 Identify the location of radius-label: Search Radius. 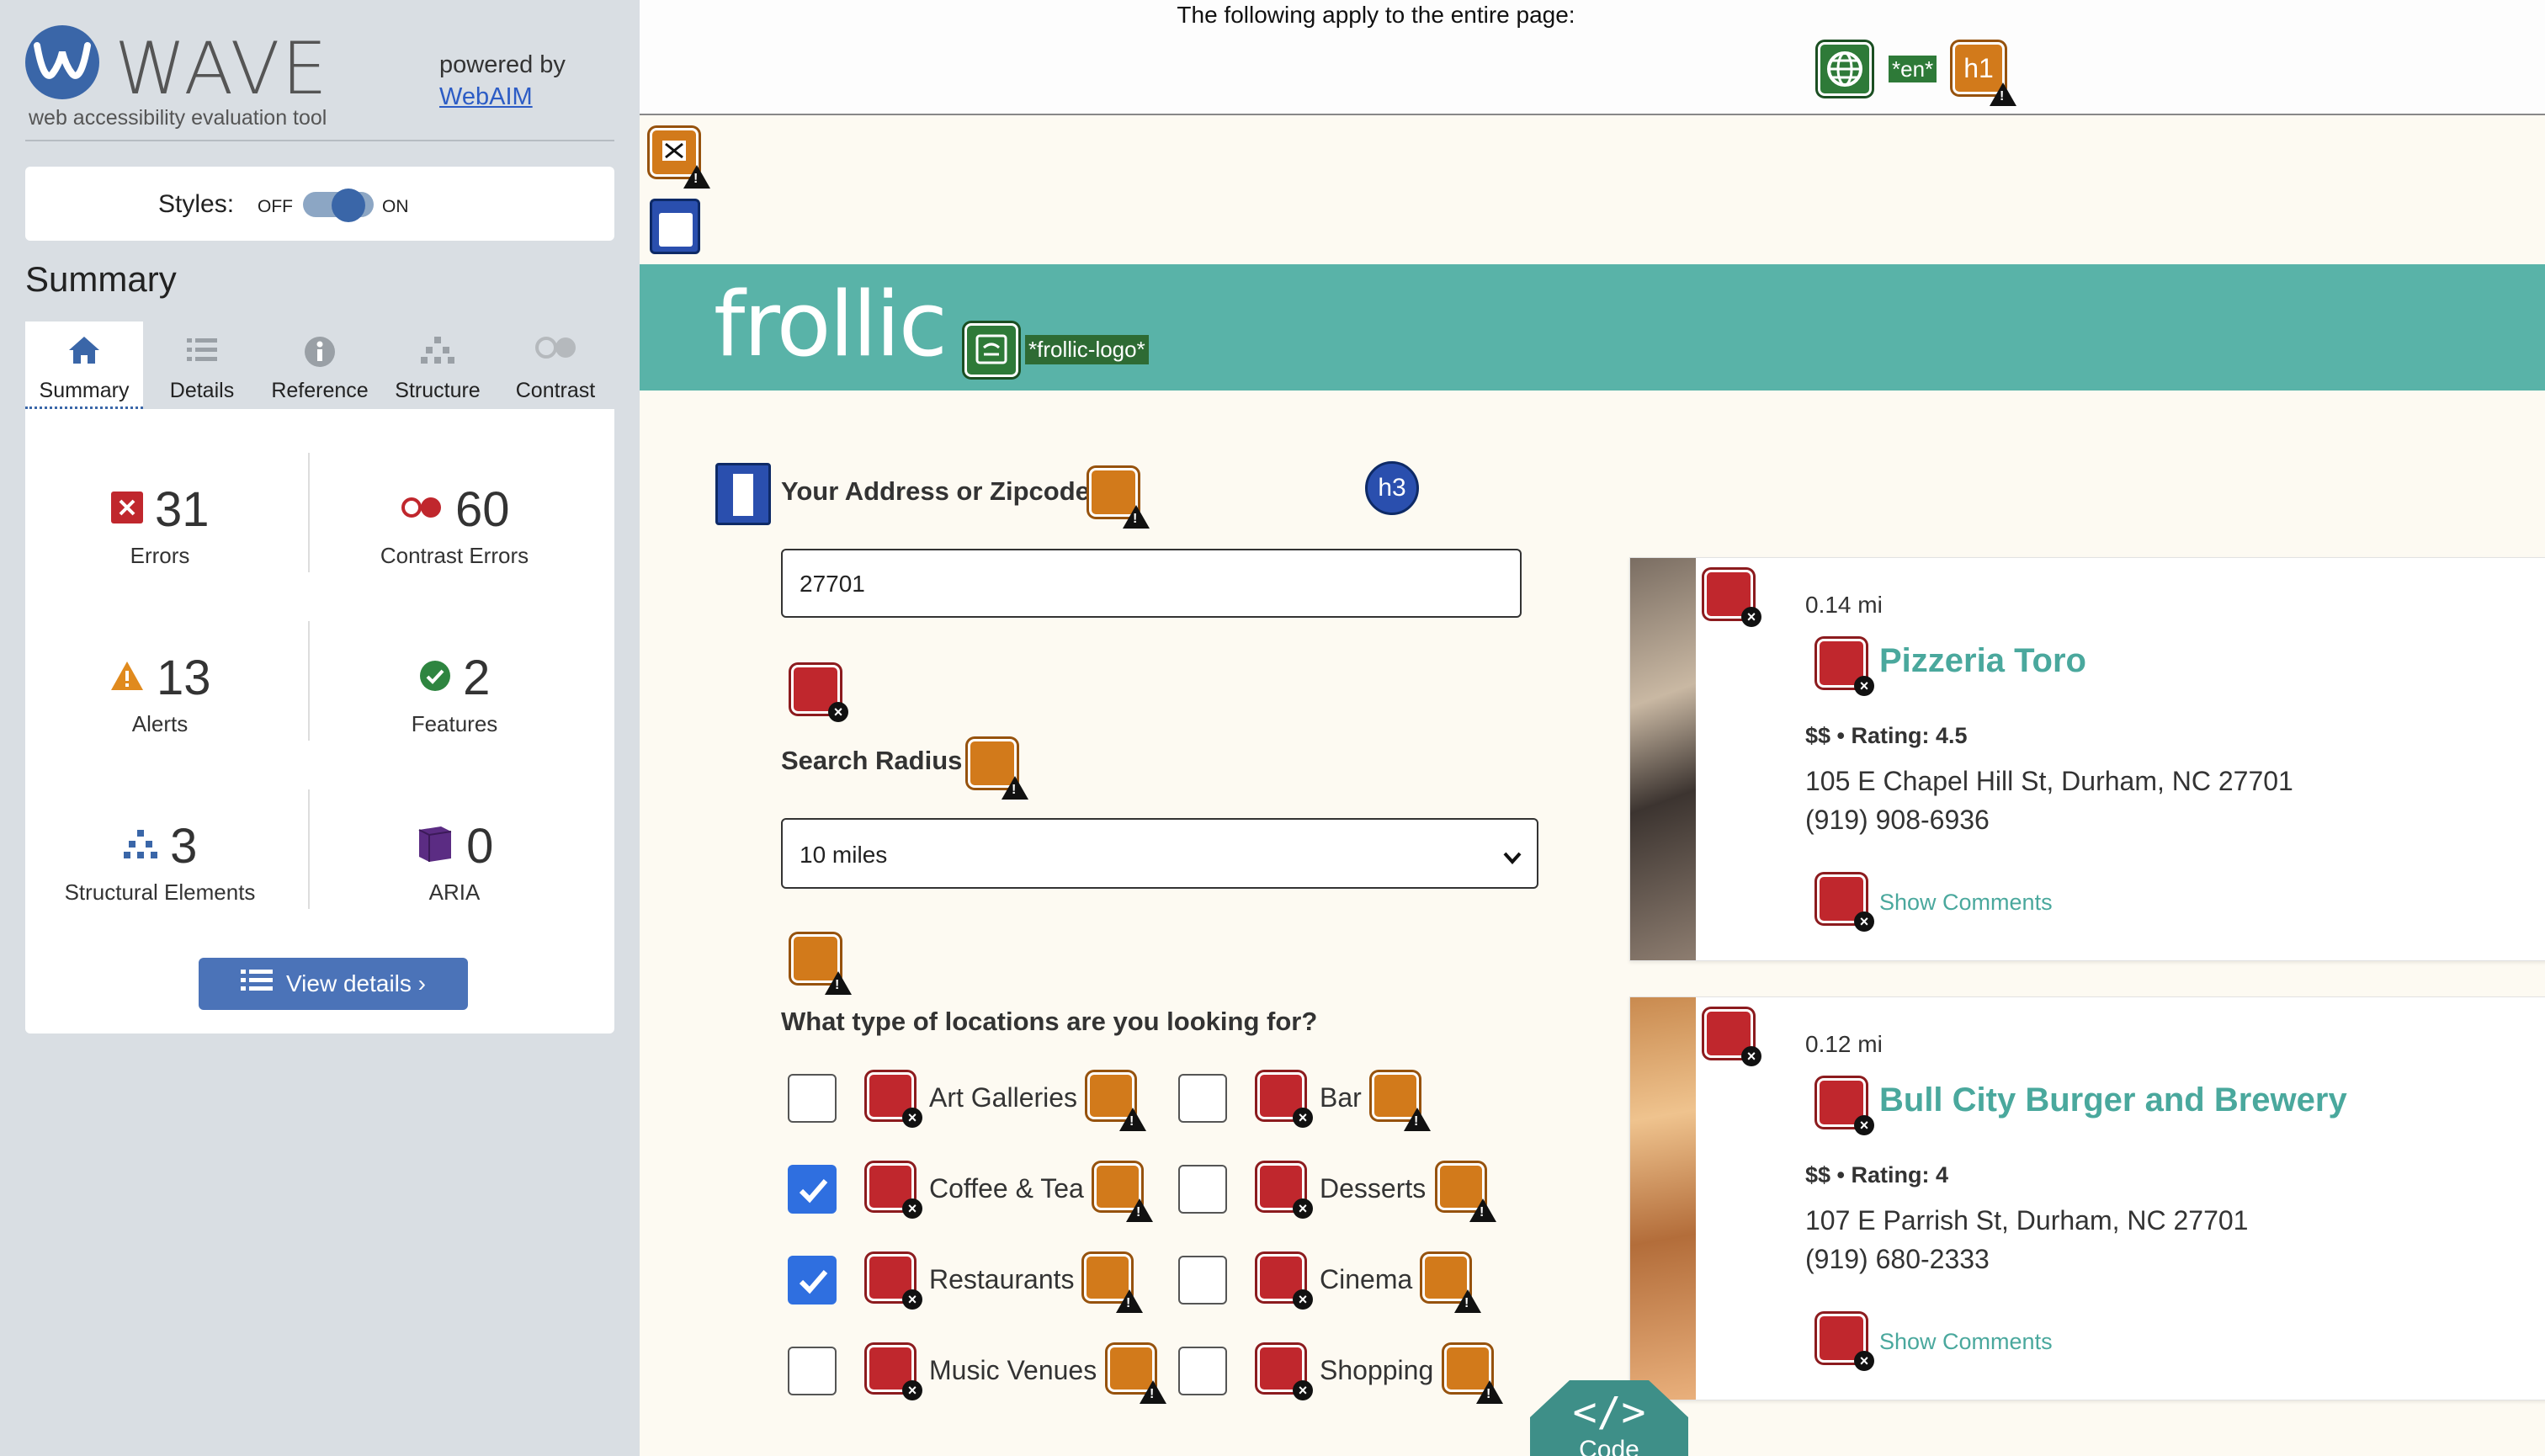
(872, 760).